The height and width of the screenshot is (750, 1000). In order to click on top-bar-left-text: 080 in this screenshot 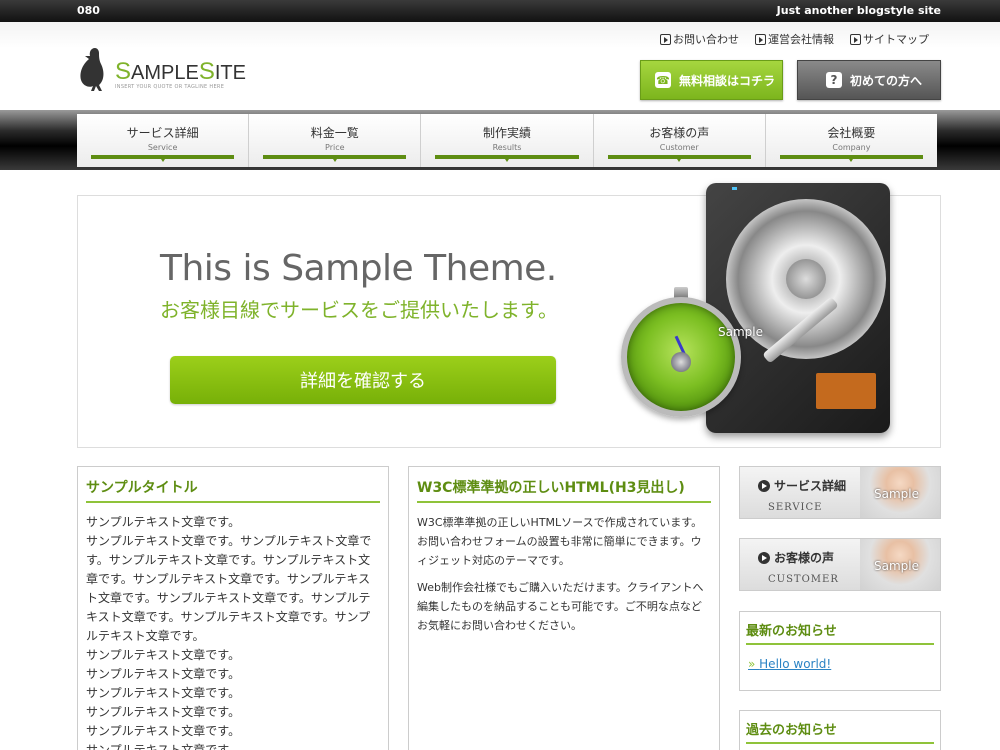, I will do `click(88, 10)`.